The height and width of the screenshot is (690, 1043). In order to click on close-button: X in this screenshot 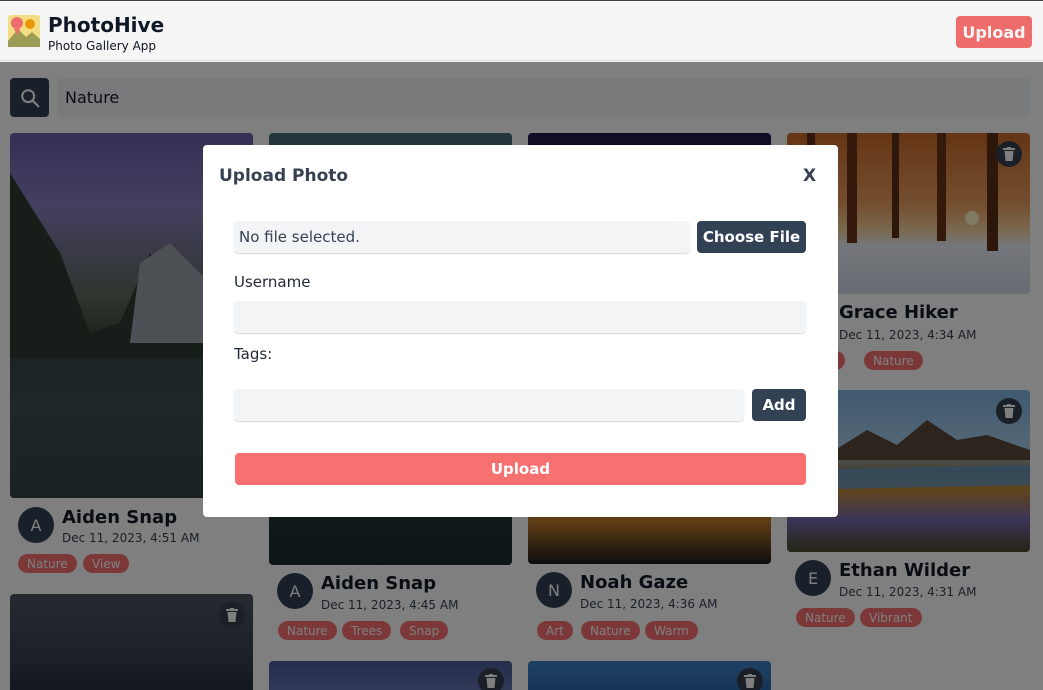, I will do `click(809, 176)`.